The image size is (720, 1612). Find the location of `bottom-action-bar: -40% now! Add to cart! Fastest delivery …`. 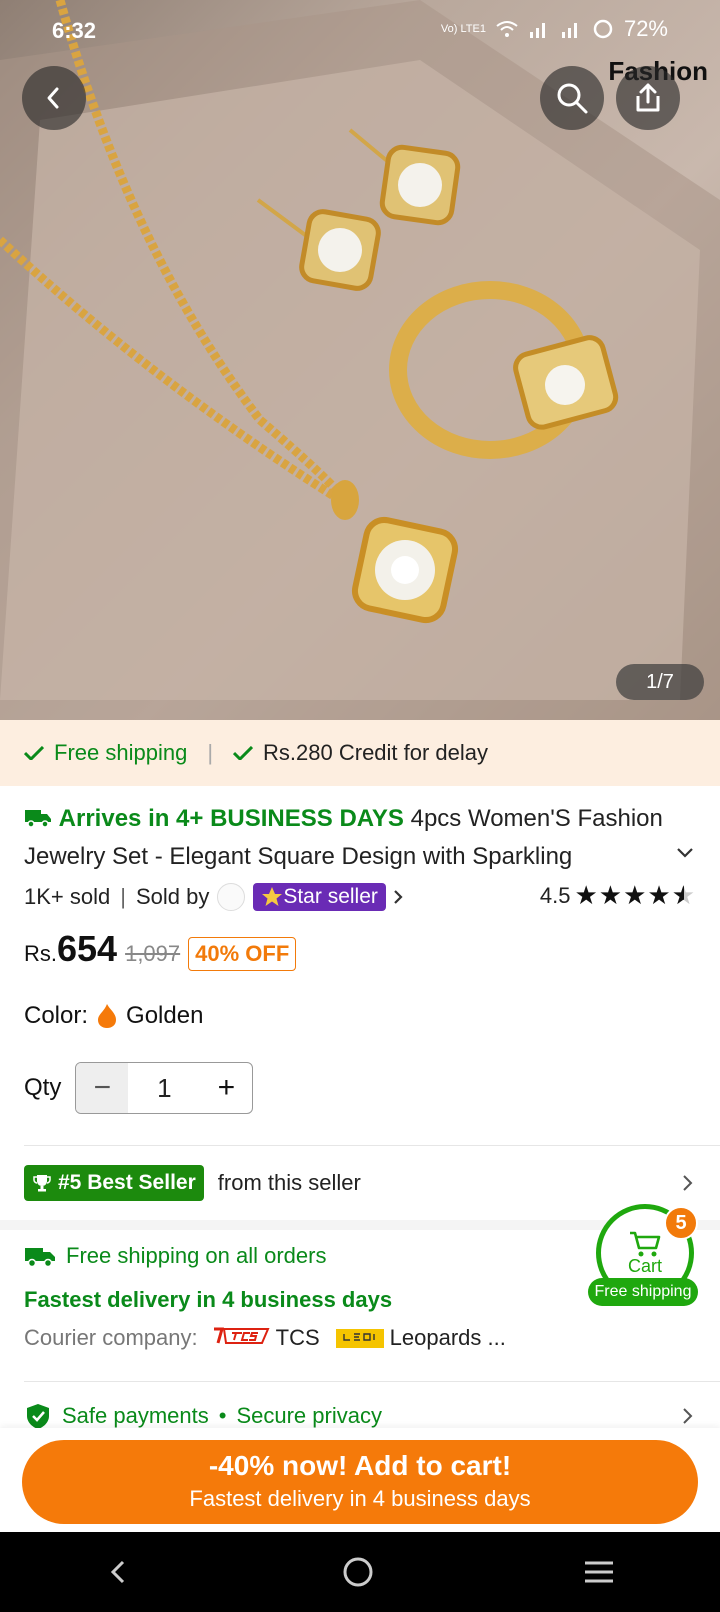

bottom-action-bar: -40% now! Add to cart! Fastest delivery … is located at coordinates (360, 1480).